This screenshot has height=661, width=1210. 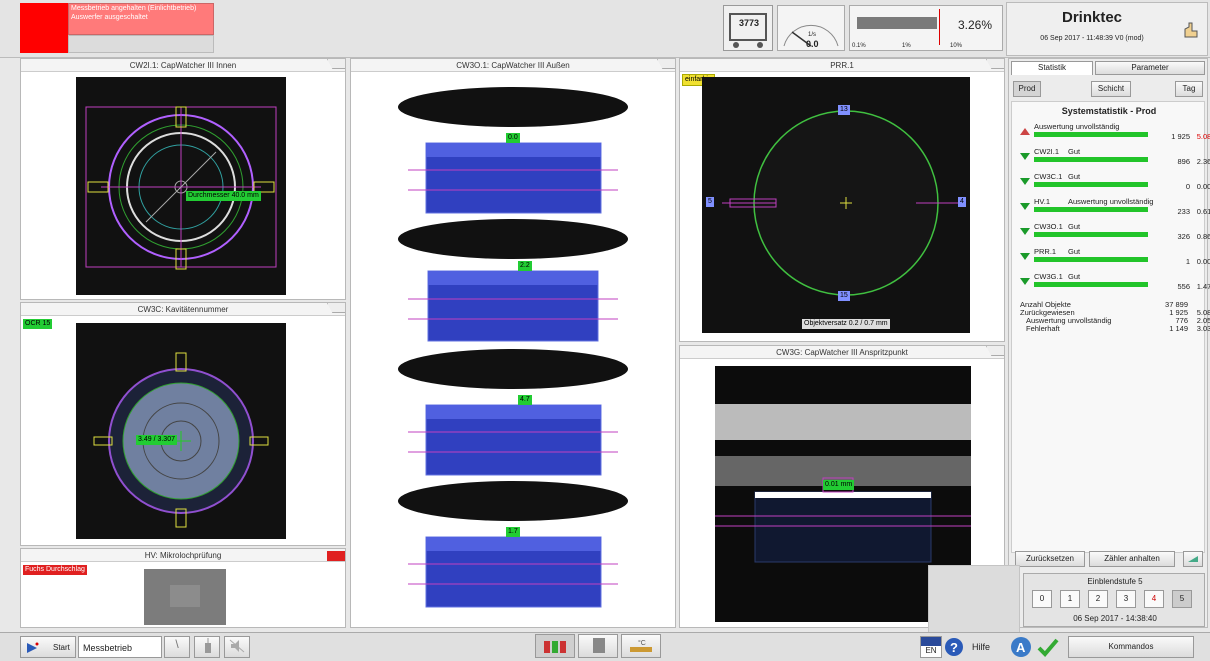 I want to click on camera-image-cw2i: Durchmesser 40.0 mm, so click(x=181, y=186).